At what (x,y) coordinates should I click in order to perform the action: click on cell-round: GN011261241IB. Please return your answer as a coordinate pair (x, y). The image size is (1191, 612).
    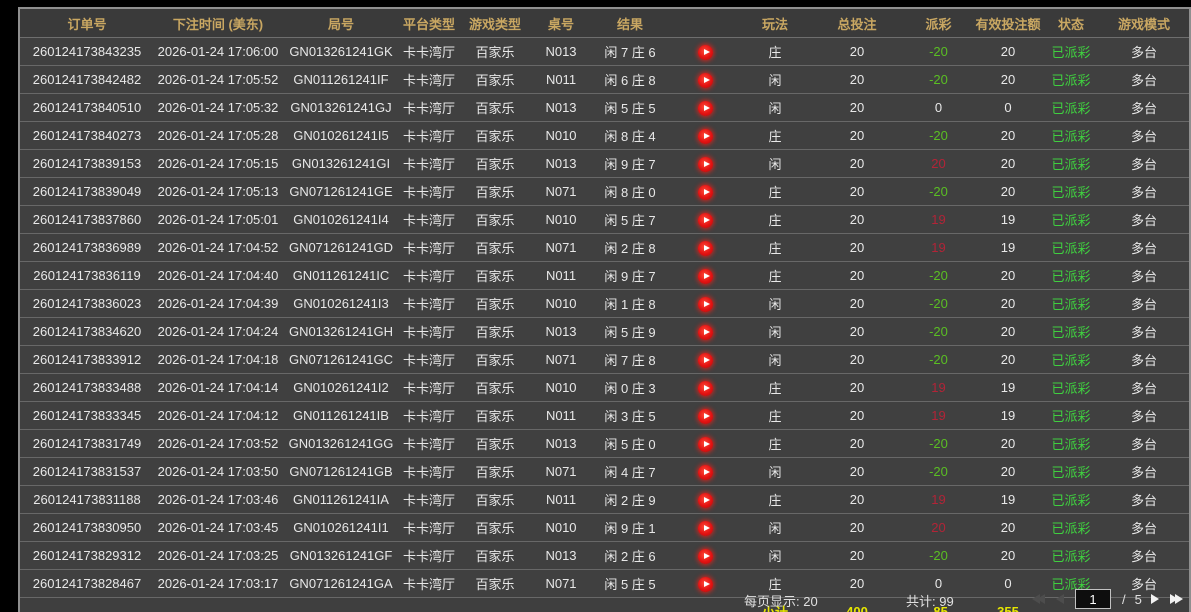
    Looking at the image, I should click on (341, 415).